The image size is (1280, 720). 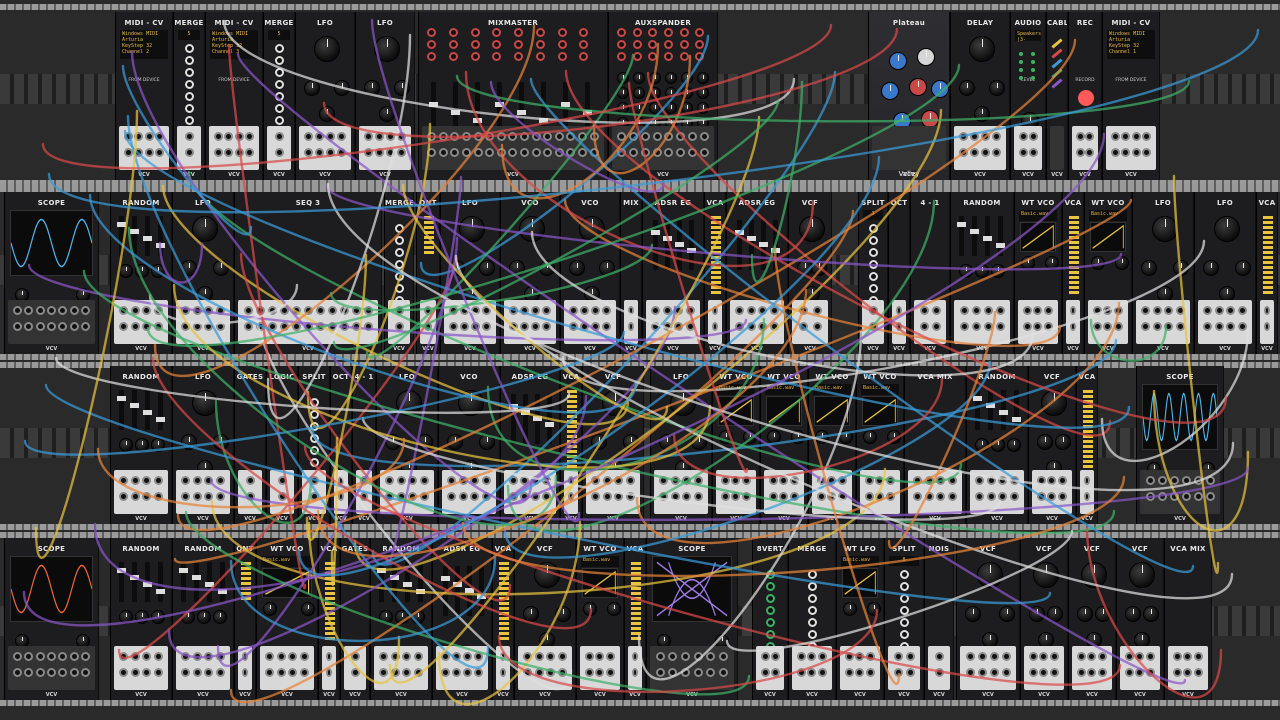 What do you see at coordinates (314, 445) in the screenshot?
I see `module-split-2: SPLIT VCV` at bounding box center [314, 445].